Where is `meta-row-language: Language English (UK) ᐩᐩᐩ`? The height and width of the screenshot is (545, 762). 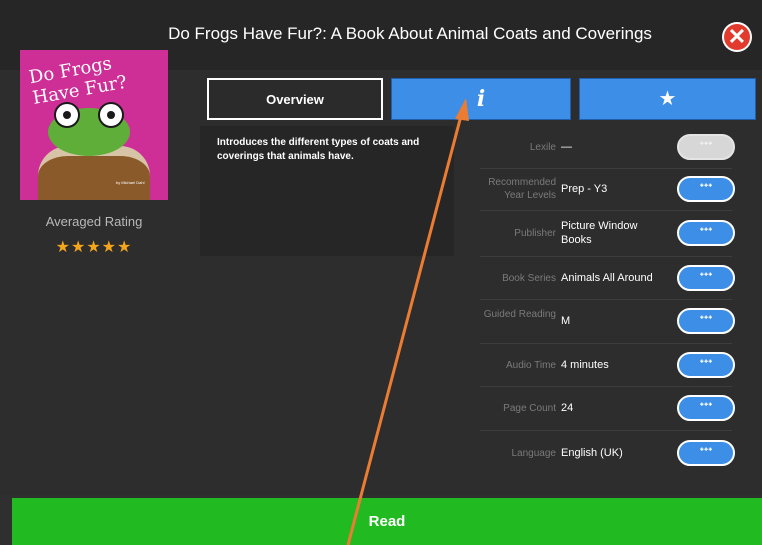 meta-row-language: Language English (UK) ᐩᐩᐩ is located at coordinates (607, 452).